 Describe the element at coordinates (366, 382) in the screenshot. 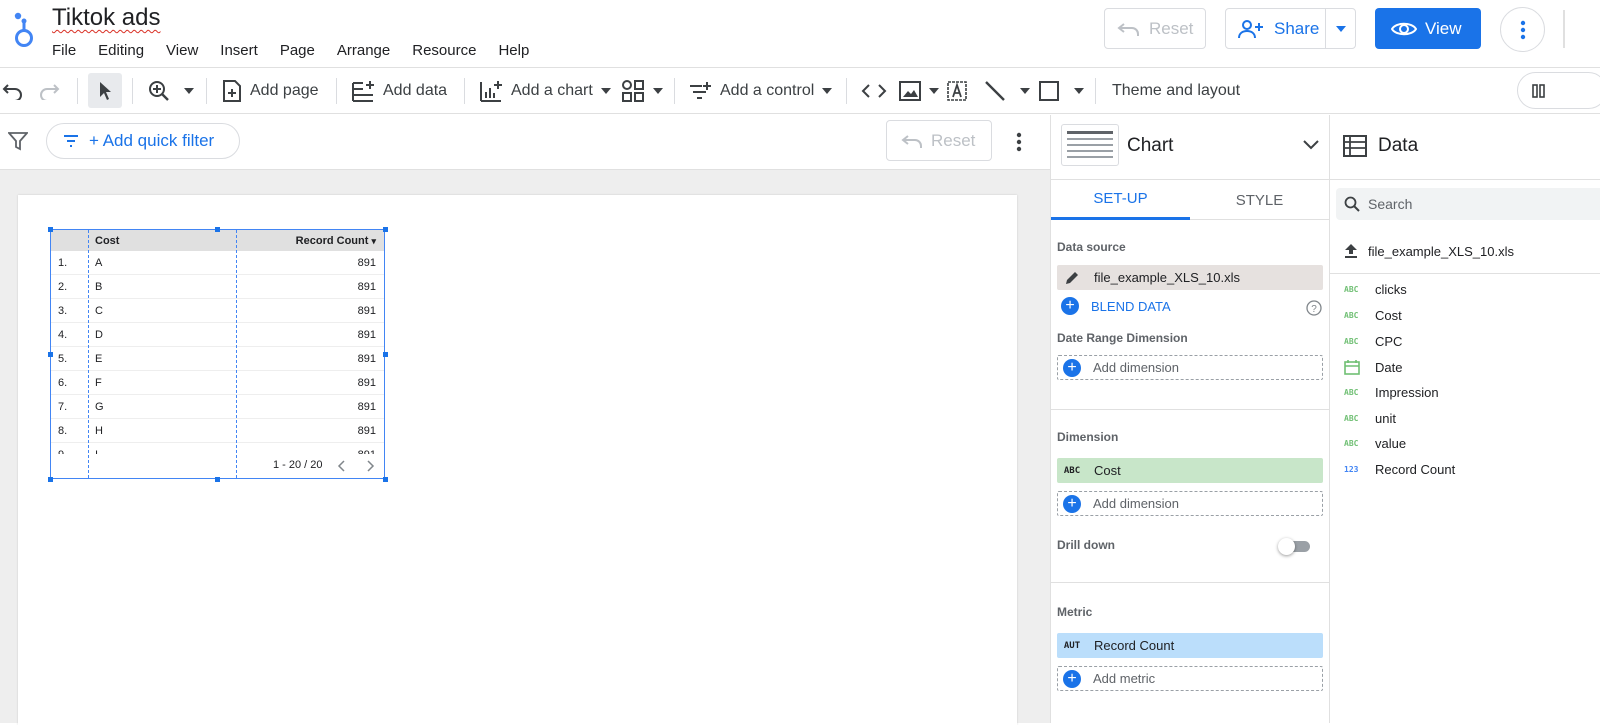

I see `cell-record-count: 891` at that location.